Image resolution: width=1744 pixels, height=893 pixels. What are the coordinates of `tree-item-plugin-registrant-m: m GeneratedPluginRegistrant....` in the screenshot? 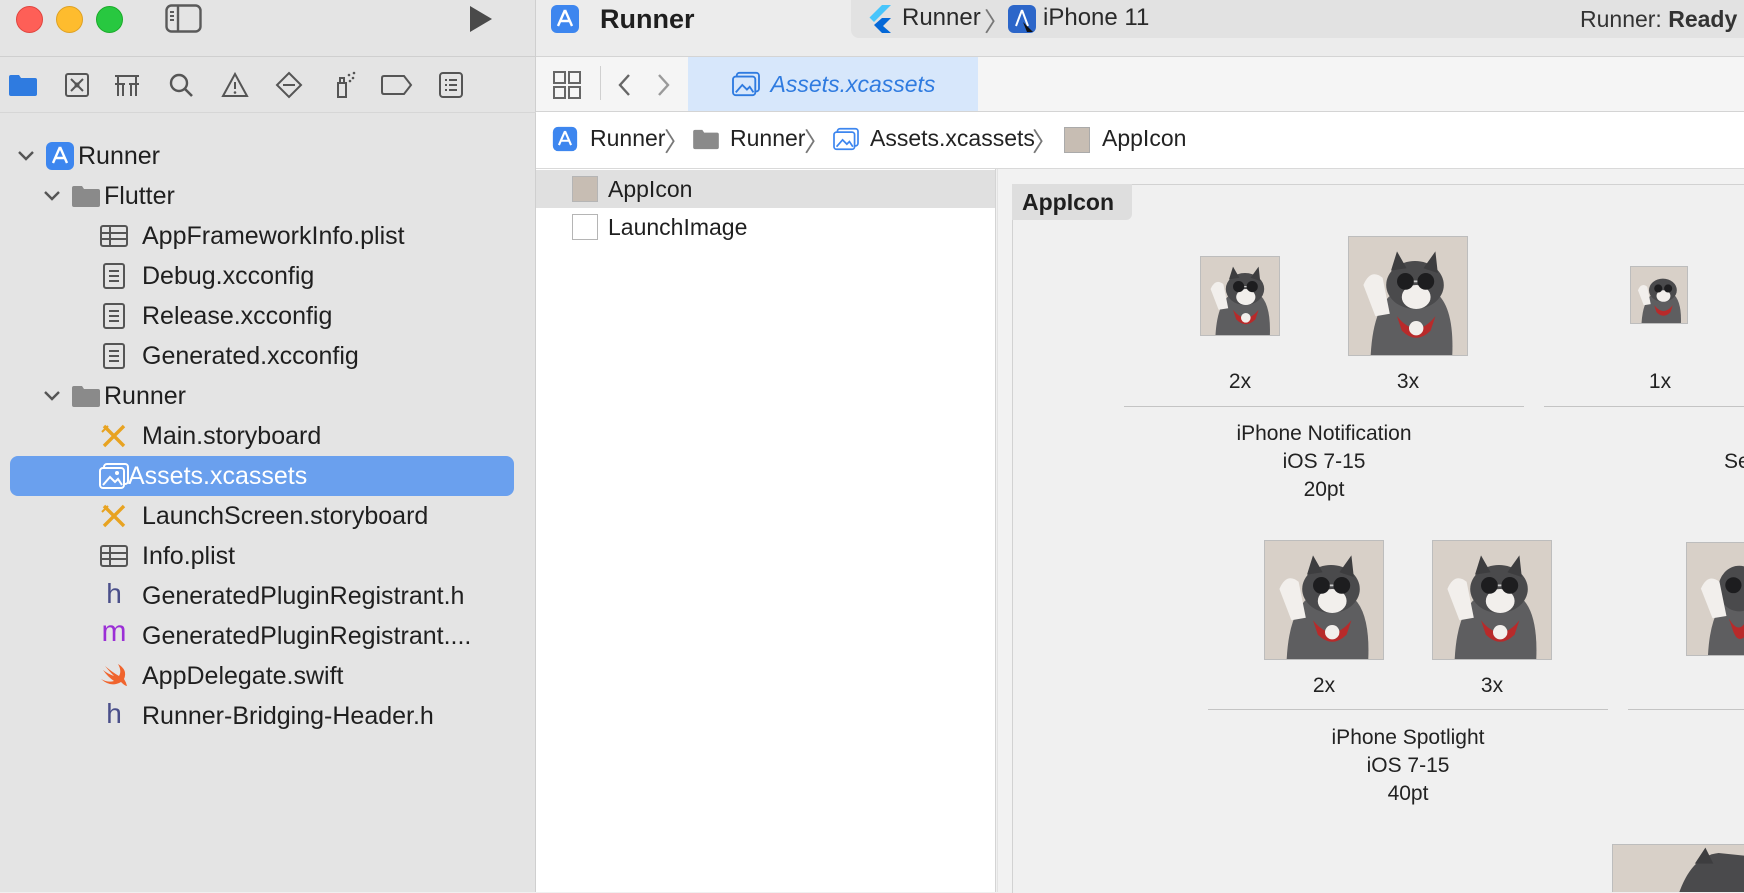 It's located at (262, 635).